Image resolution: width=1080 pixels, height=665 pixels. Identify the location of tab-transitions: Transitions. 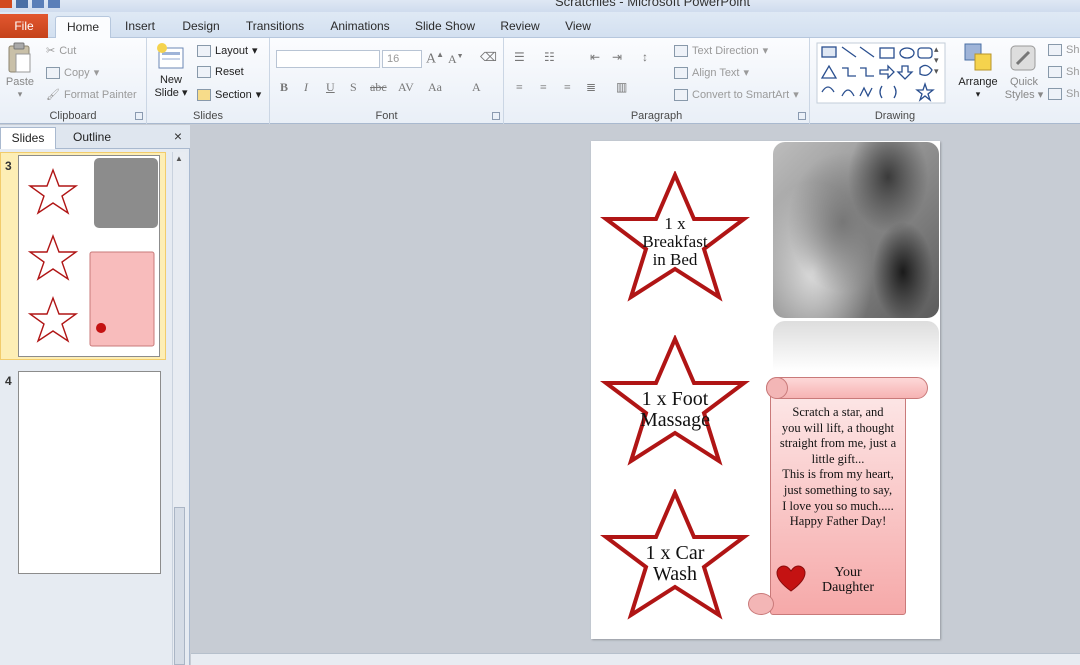
(275, 27).